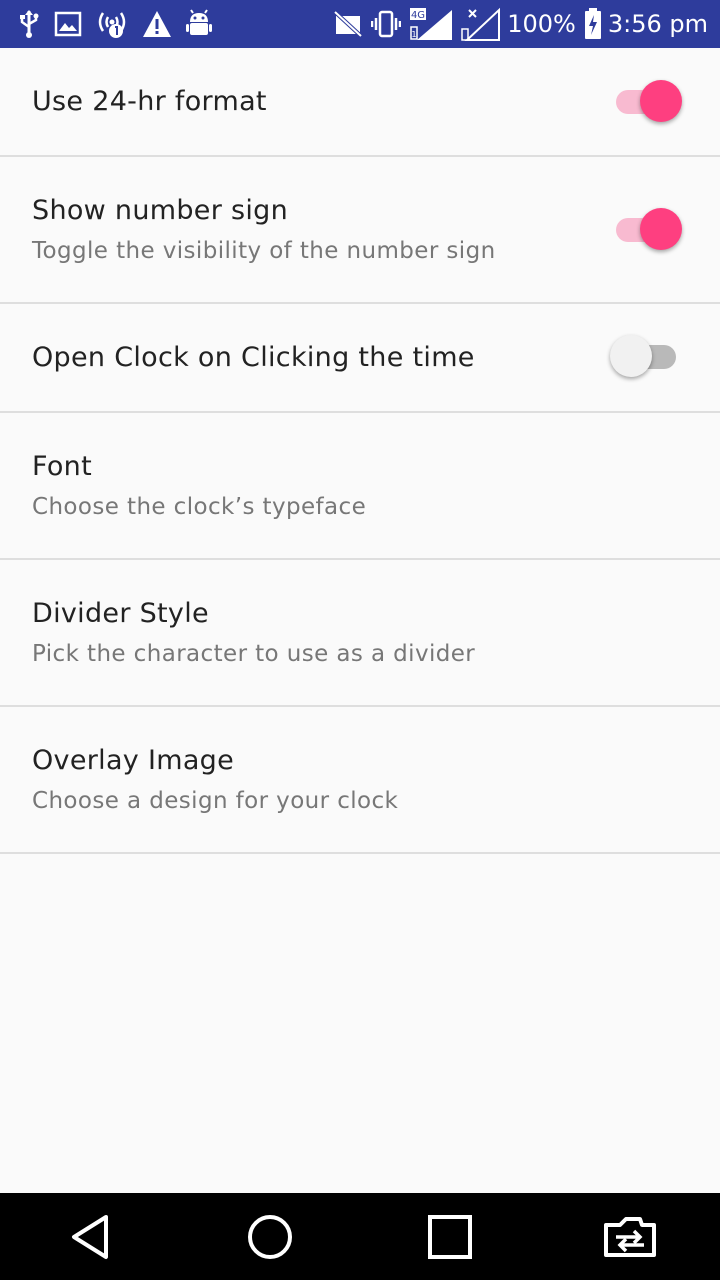 The width and height of the screenshot is (720, 1280). Describe the element at coordinates (593, 24) in the screenshot. I see `battery-charging-icon` at that location.